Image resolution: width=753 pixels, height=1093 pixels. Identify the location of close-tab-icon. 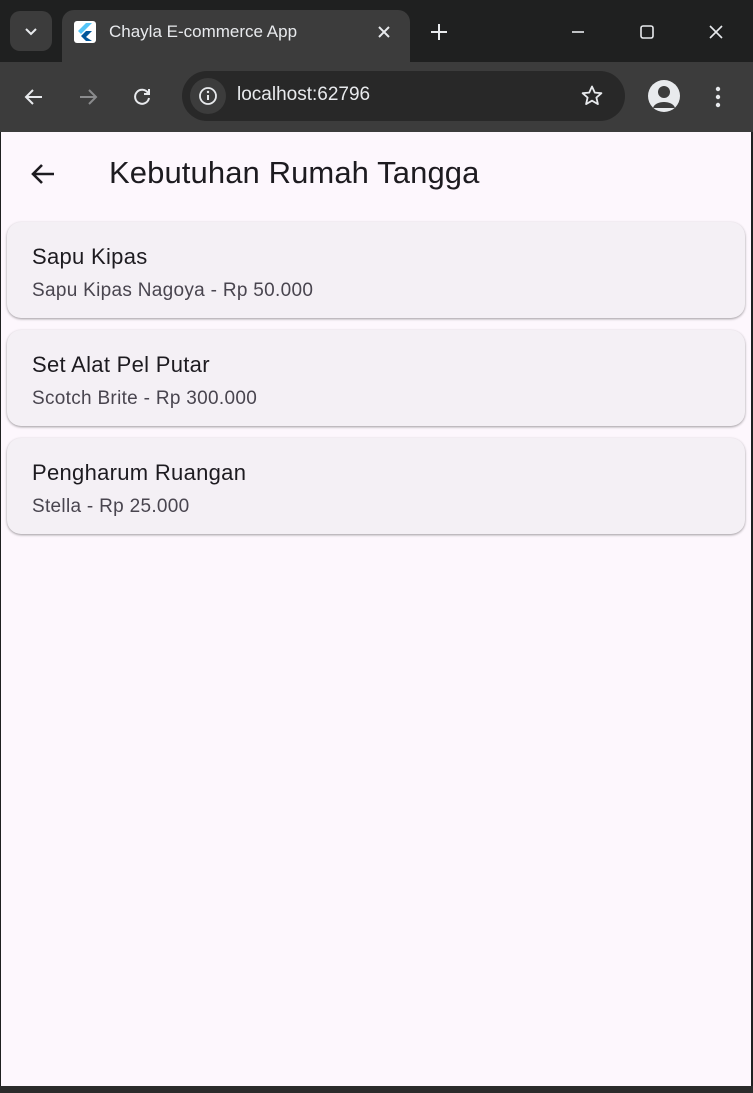
(384, 32).